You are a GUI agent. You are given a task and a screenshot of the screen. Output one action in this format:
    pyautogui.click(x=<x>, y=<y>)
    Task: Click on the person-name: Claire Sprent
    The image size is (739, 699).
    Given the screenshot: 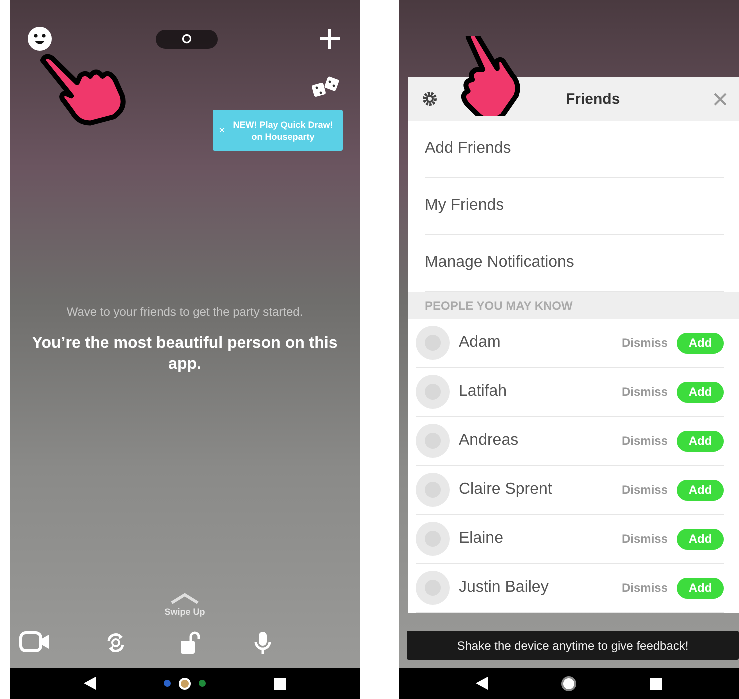 What is the action you would take?
    pyautogui.click(x=506, y=490)
    